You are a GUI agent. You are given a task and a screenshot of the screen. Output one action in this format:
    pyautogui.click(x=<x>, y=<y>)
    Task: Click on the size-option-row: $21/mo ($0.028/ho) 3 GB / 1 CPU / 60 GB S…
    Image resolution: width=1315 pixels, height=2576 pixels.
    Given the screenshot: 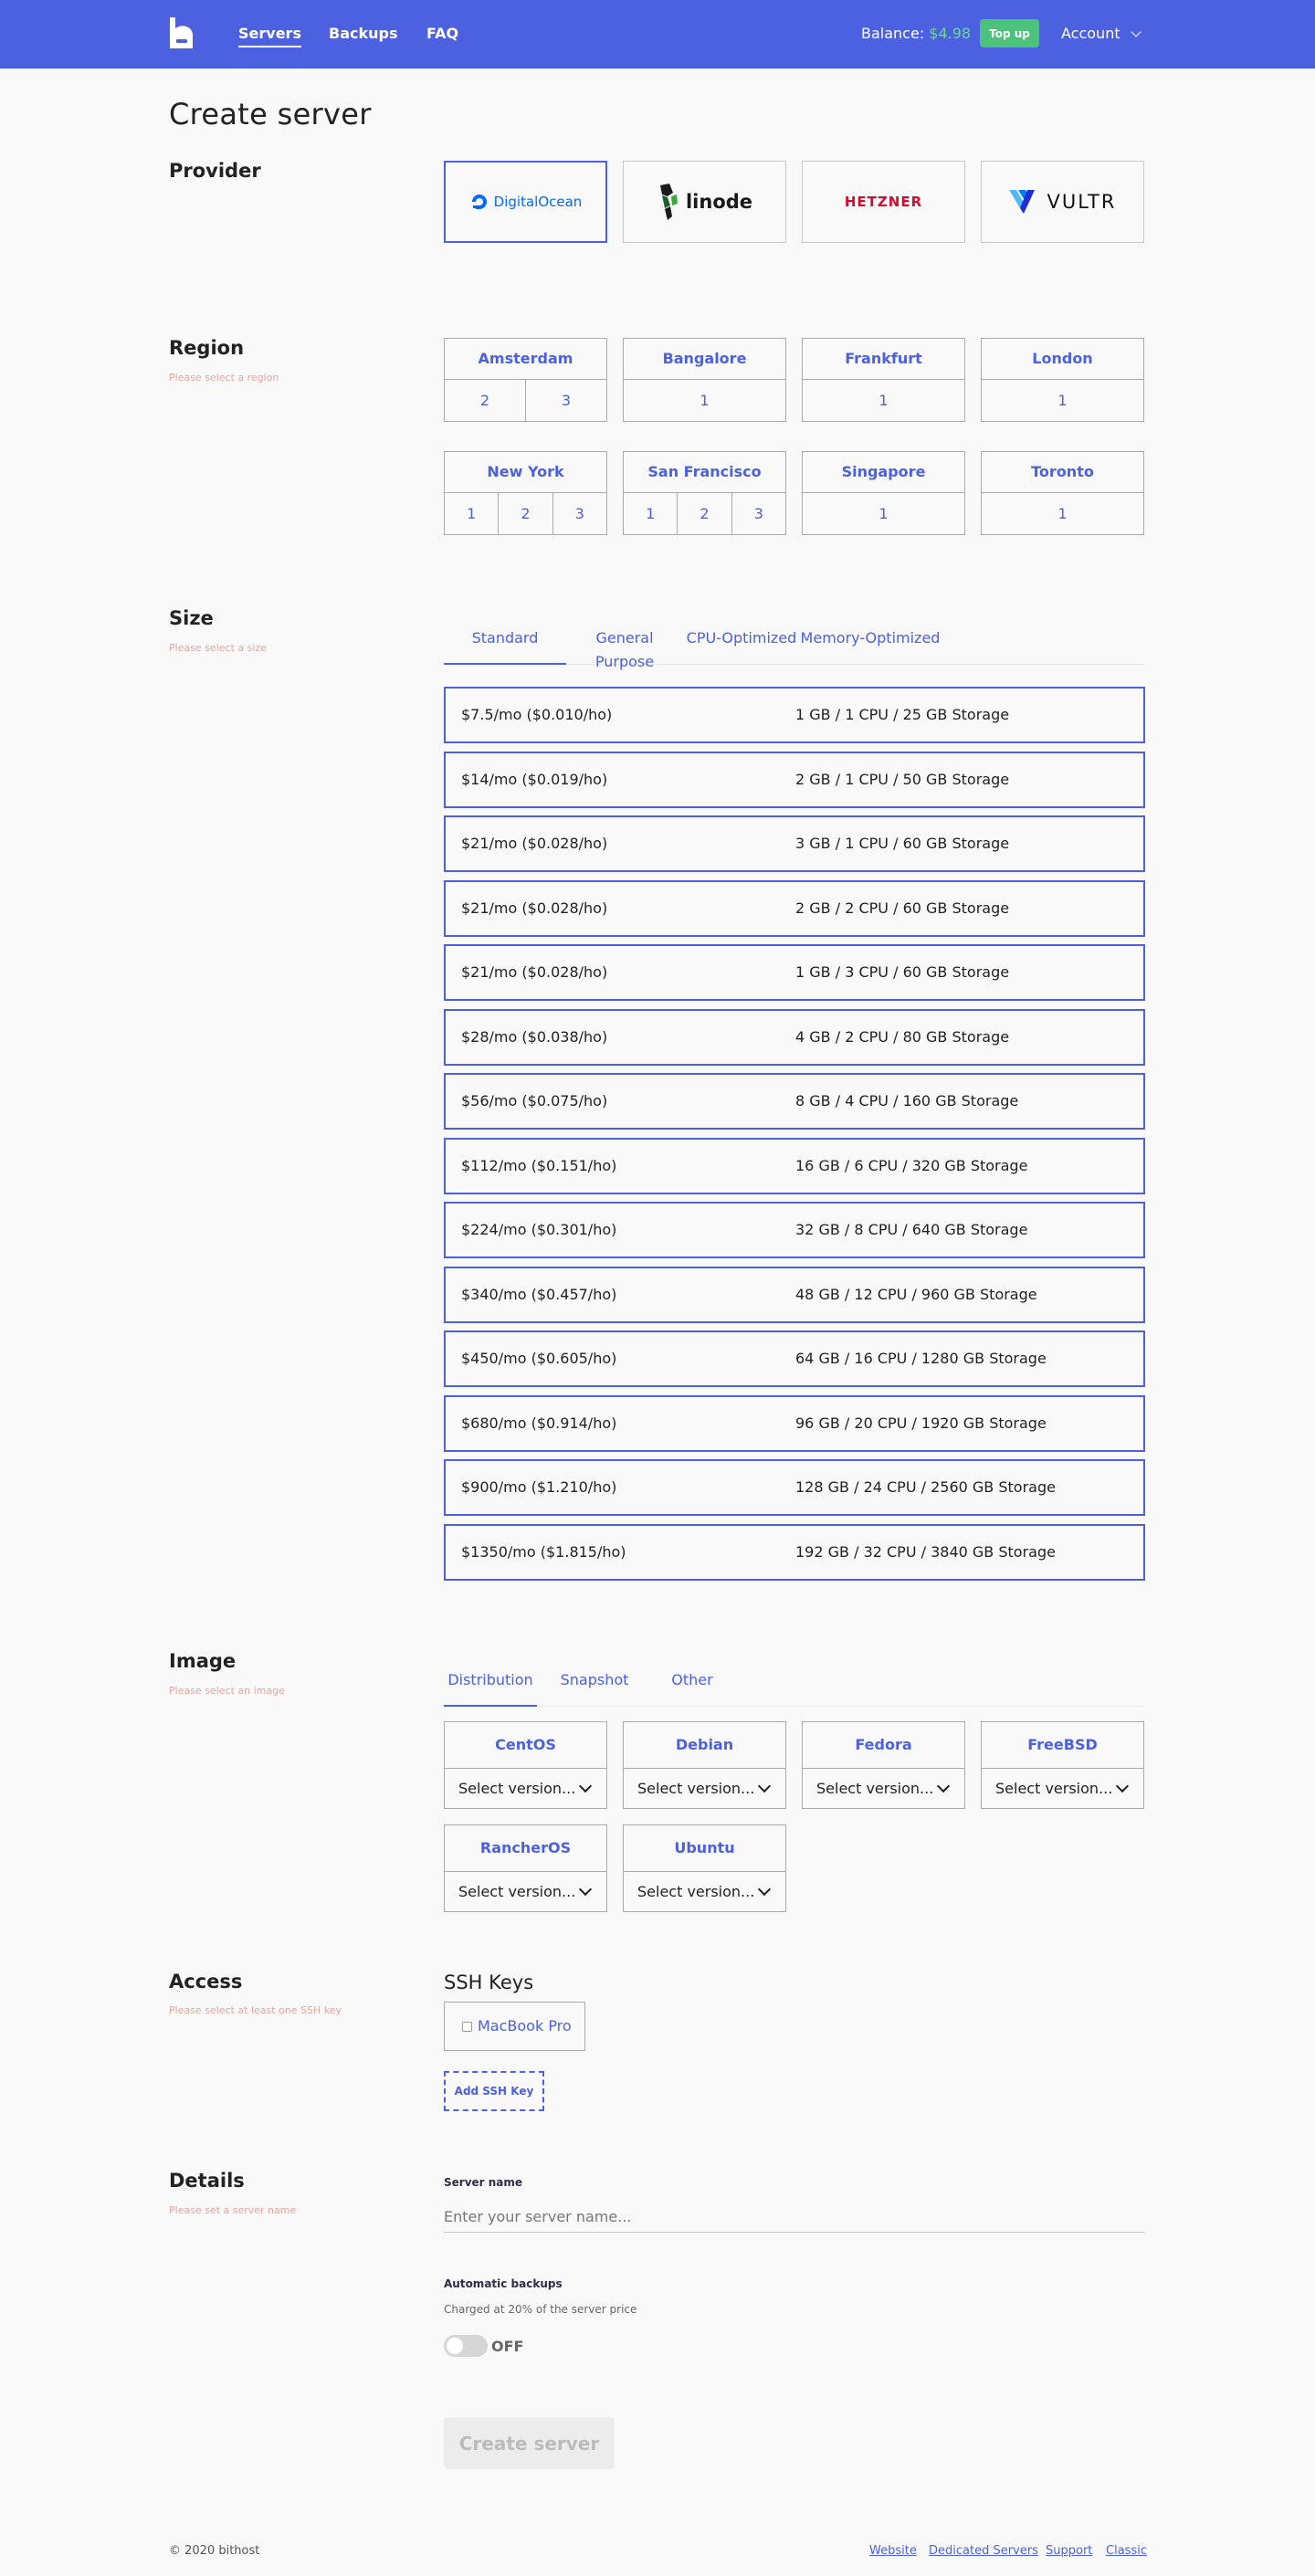 What is the action you would take?
    pyautogui.click(x=794, y=843)
    